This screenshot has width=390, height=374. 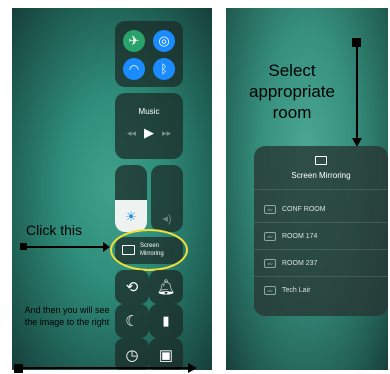 I want to click on music-controls: ◂◂ ▶ ▸▸, so click(x=149, y=133).